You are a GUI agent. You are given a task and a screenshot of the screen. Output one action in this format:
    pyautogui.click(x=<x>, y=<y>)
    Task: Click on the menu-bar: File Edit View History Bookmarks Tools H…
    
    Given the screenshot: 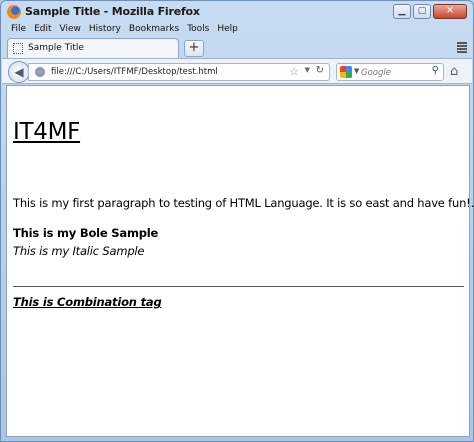 What is the action you would take?
    pyautogui.click(x=124, y=30)
    